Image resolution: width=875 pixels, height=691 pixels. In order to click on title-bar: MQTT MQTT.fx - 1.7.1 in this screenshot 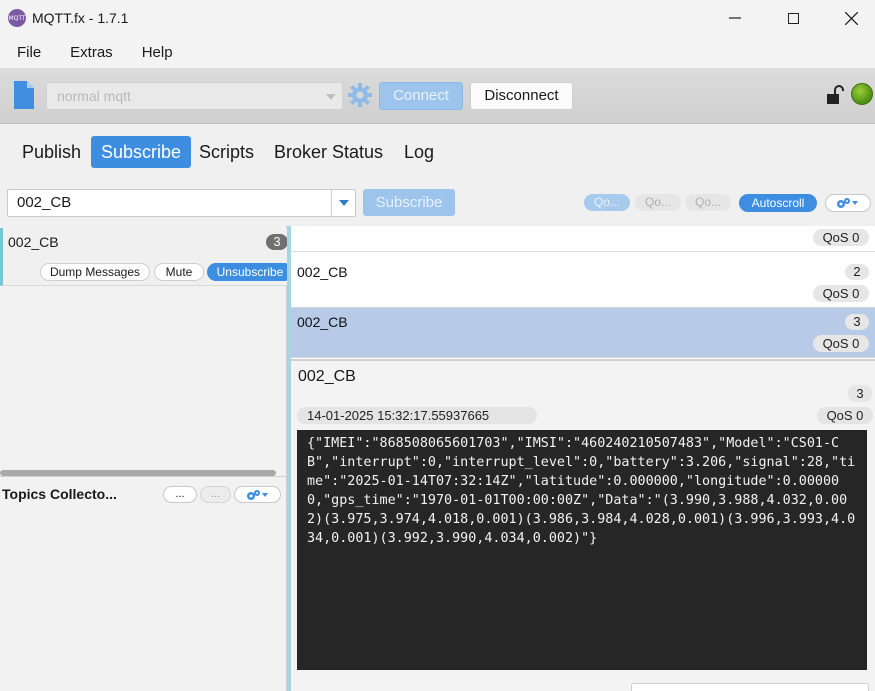, I will do `click(437, 18)`.